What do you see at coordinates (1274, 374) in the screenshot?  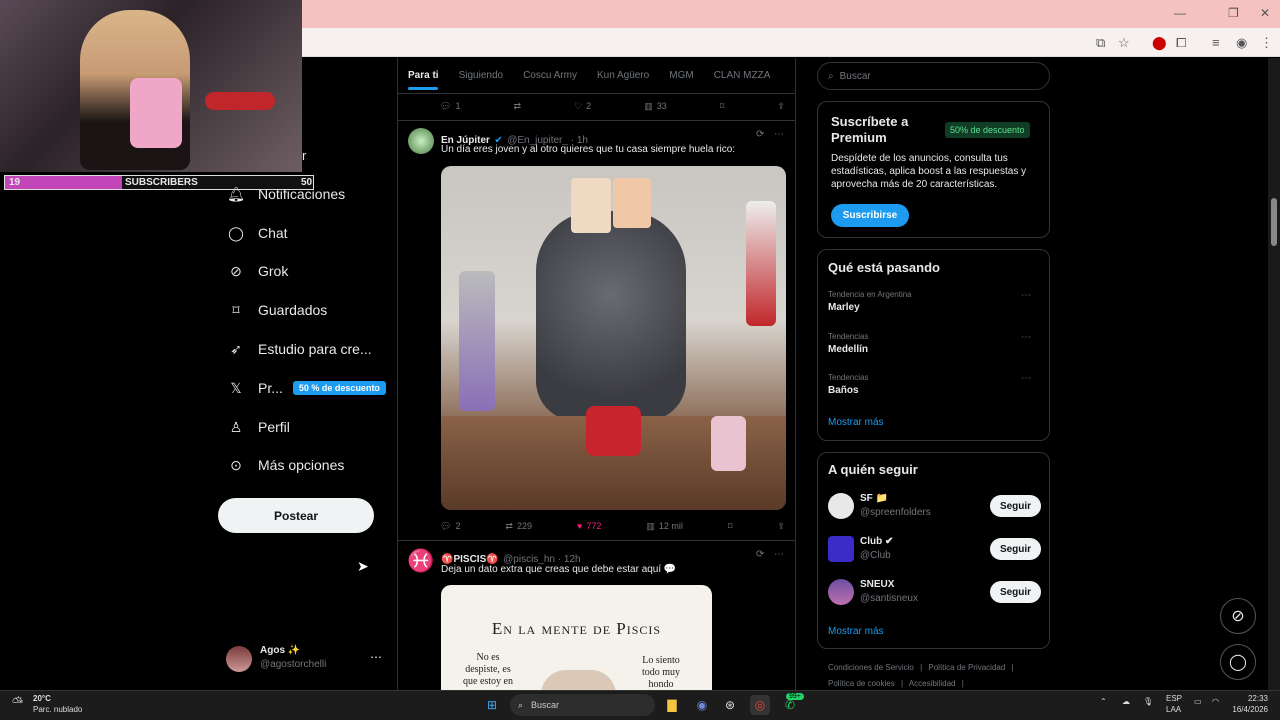 I see `scrollbar` at bounding box center [1274, 374].